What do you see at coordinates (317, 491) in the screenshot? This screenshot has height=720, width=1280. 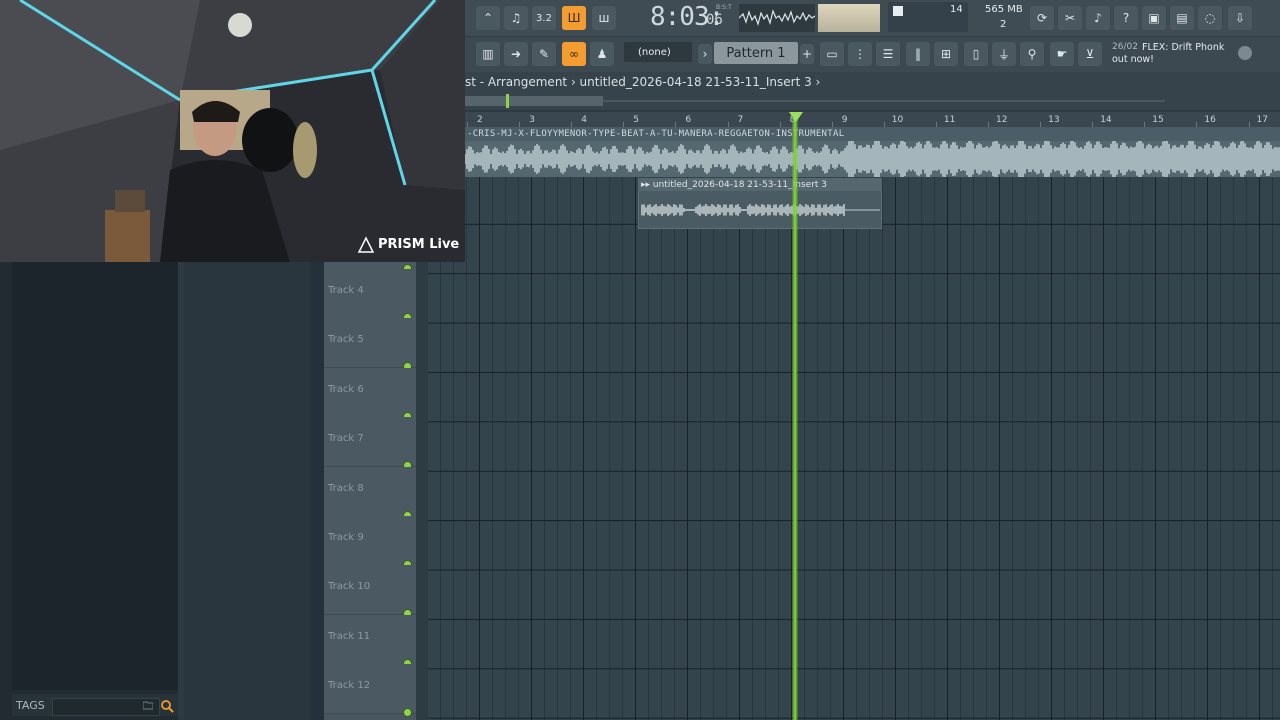 I see `playlist-gutter-divider` at bounding box center [317, 491].